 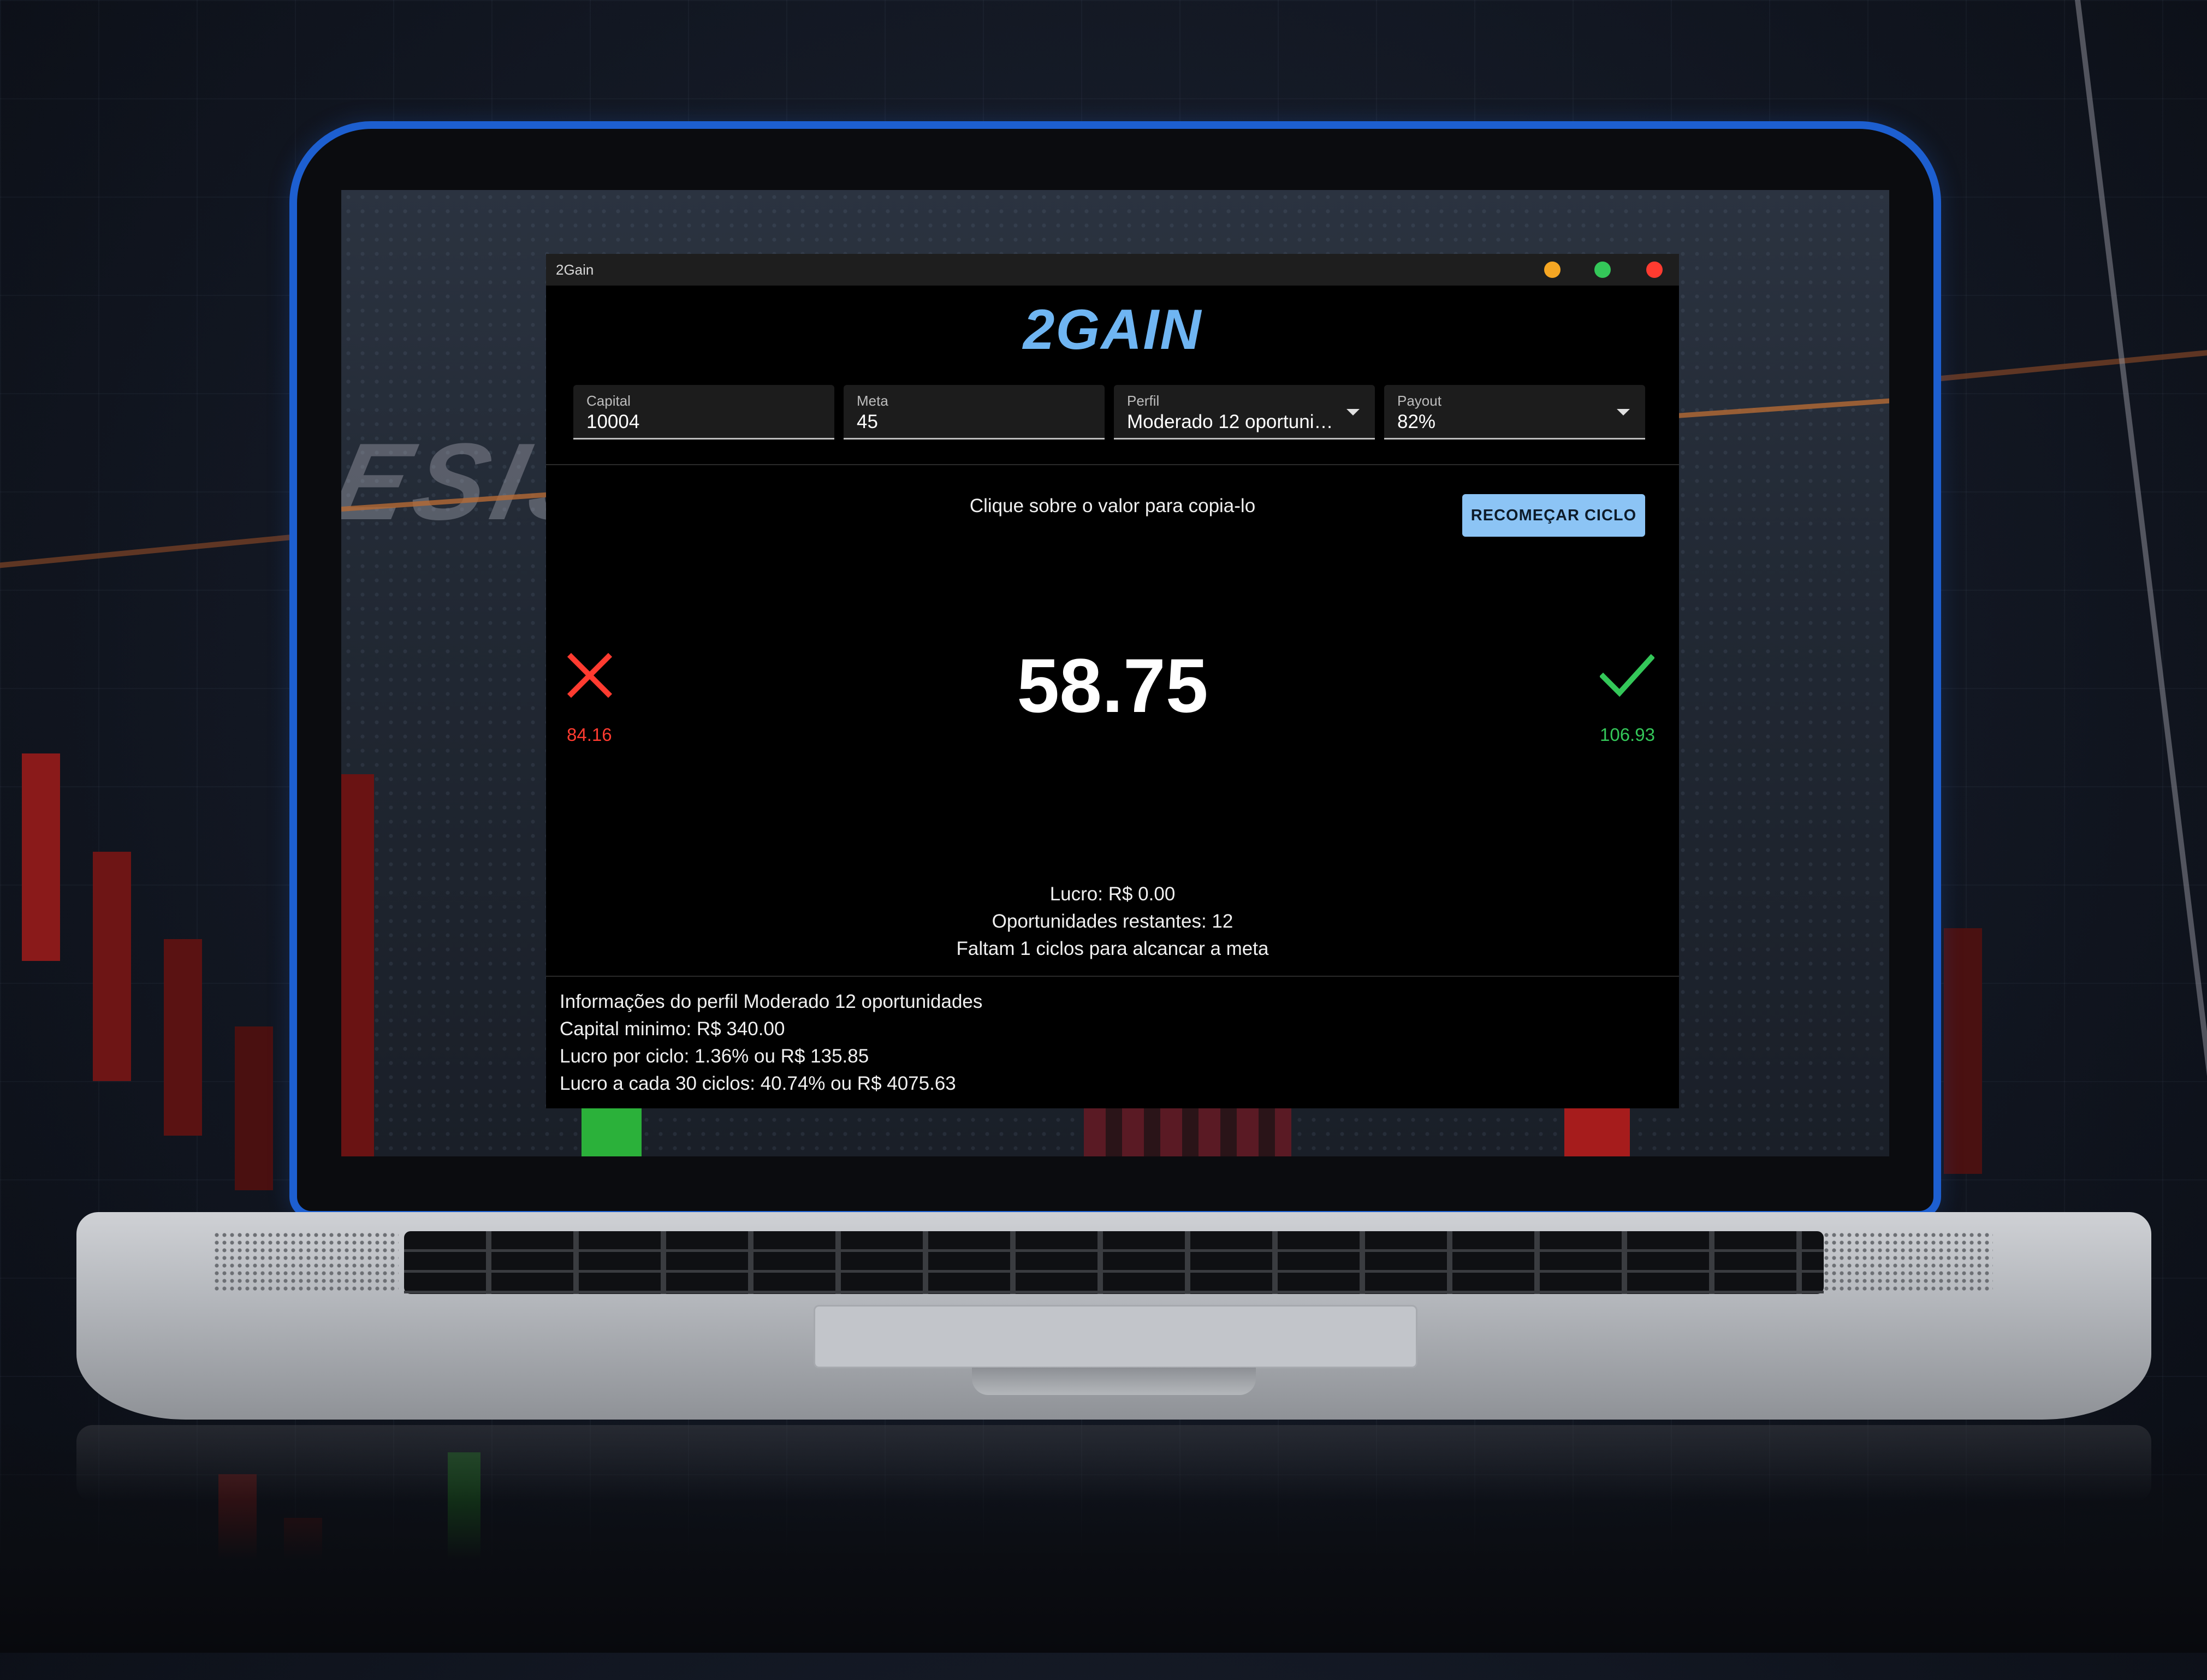 What do you see at coordinates (306, 1262) in the screenshot?
I see `speaker-grille-left` at bounding box center [306, 1262].